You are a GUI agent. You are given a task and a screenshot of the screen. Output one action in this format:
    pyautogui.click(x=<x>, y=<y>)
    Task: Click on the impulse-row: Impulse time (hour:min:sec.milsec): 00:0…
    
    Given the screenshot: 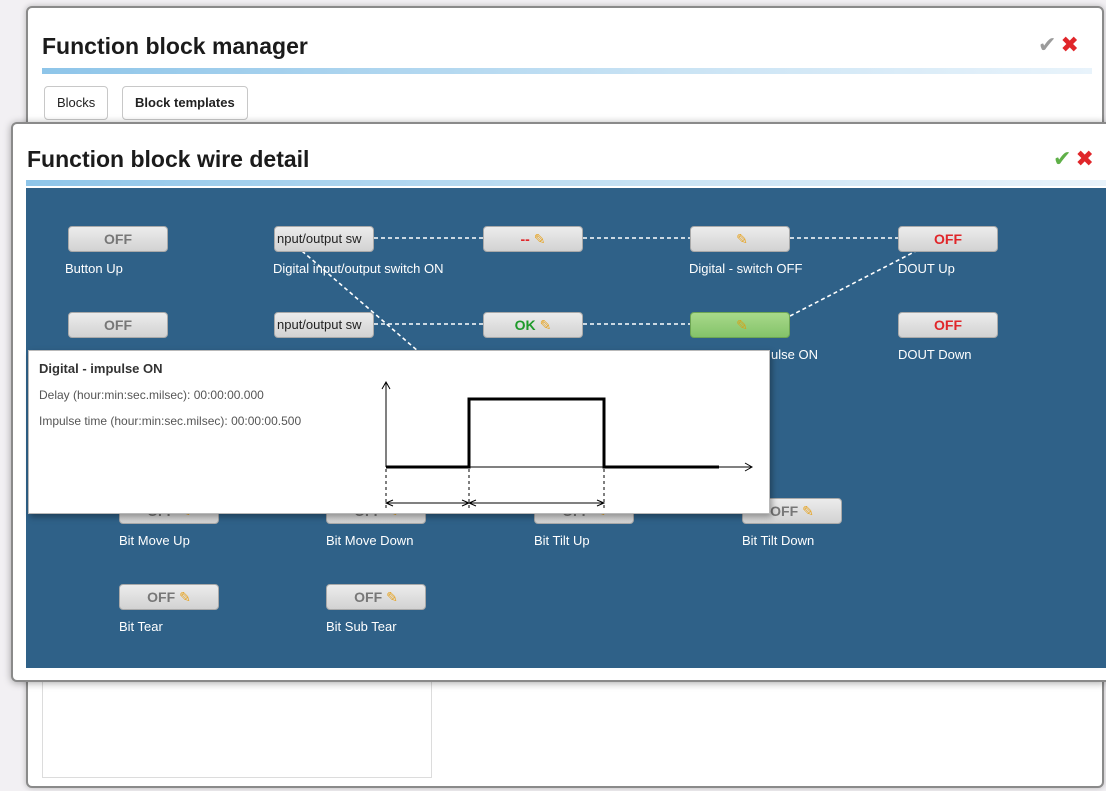 What is the action you would take?
    pyautogui.click(x=170, y=421)
    